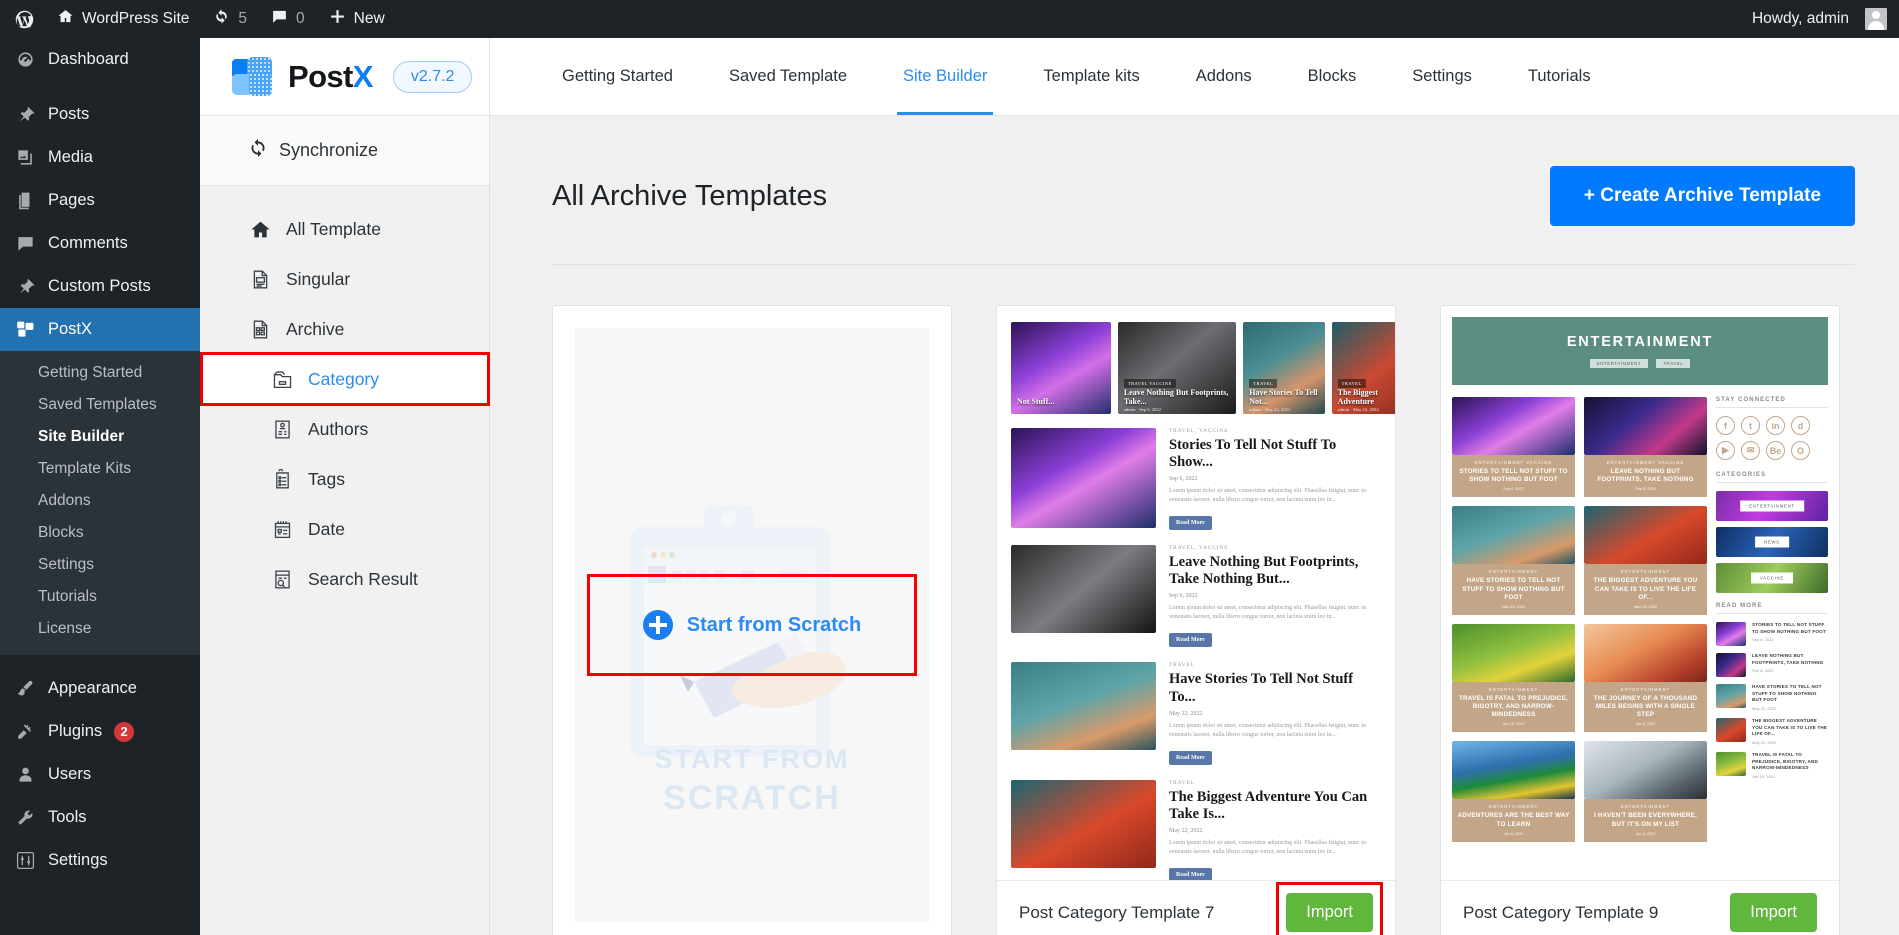 This screenshot has width=1899, height=935. Describe the element at coordinates (100, 860) in the screenshot. I see `sidebar-item-settings: Settings` at that location.